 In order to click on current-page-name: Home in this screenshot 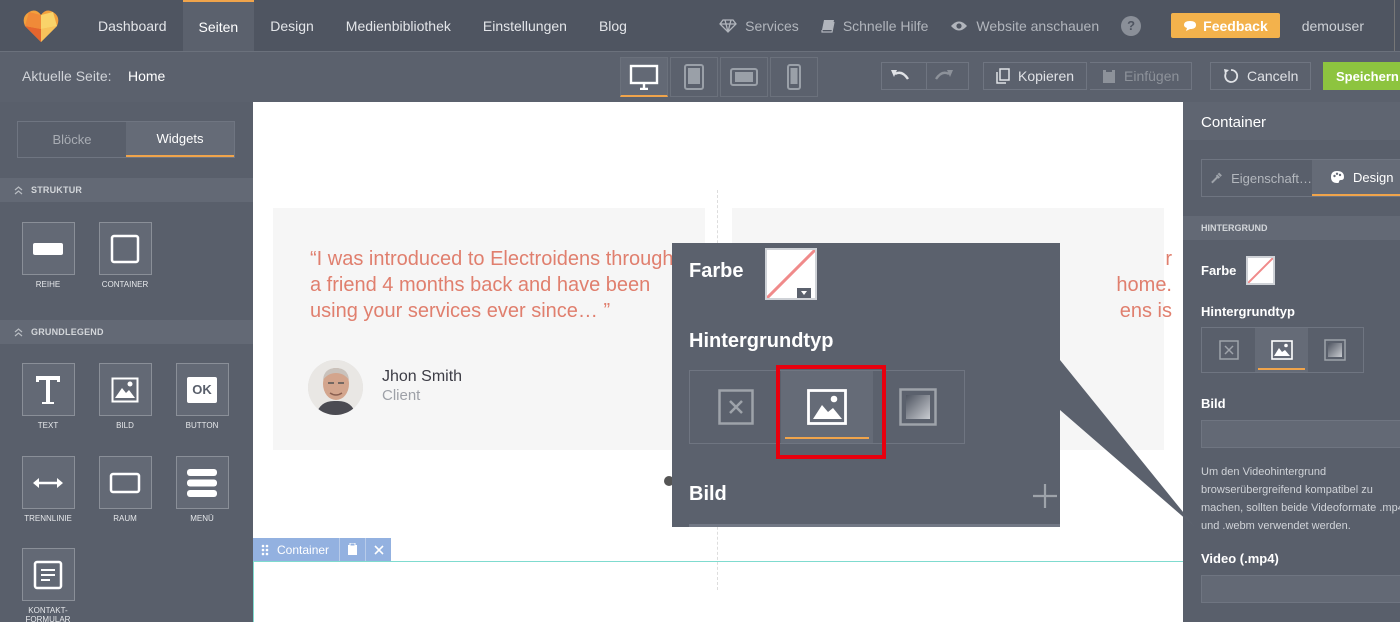, I will do `click(146, 76)`.